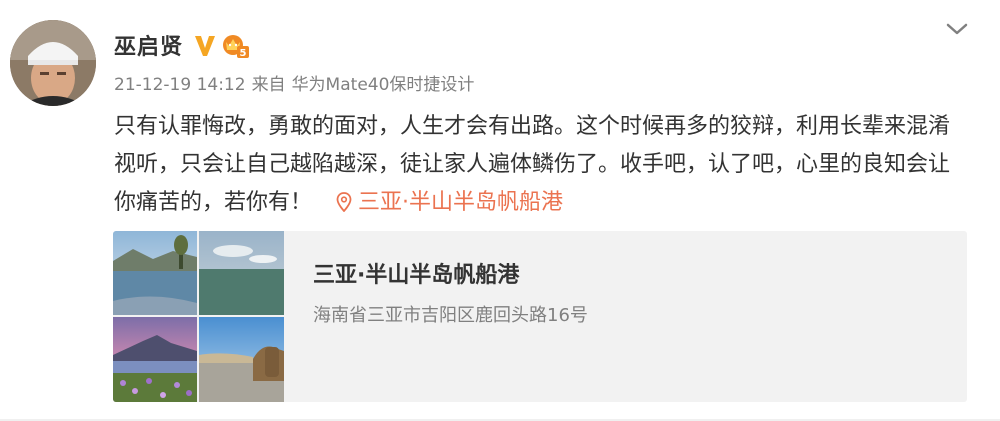 This screenshot has width=1000, height=421. Describe the element at coordinates (235, 45) in the screenshot. I see `member-crown-icon: 5` at that location.